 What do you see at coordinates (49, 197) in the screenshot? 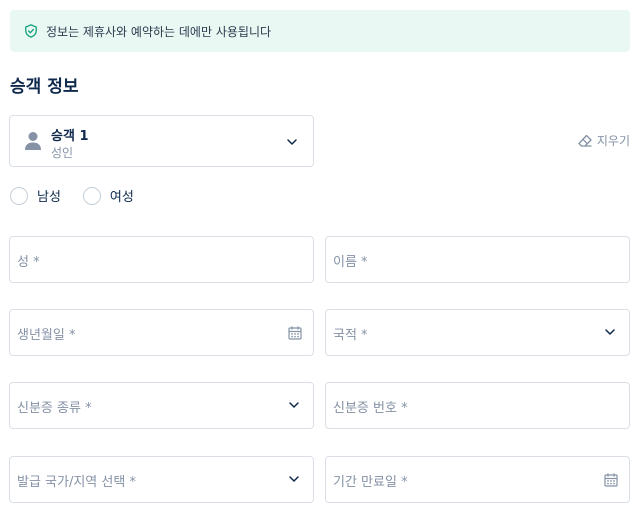
I see `gender-male-label: 남성` at bounding box center [49, 197].